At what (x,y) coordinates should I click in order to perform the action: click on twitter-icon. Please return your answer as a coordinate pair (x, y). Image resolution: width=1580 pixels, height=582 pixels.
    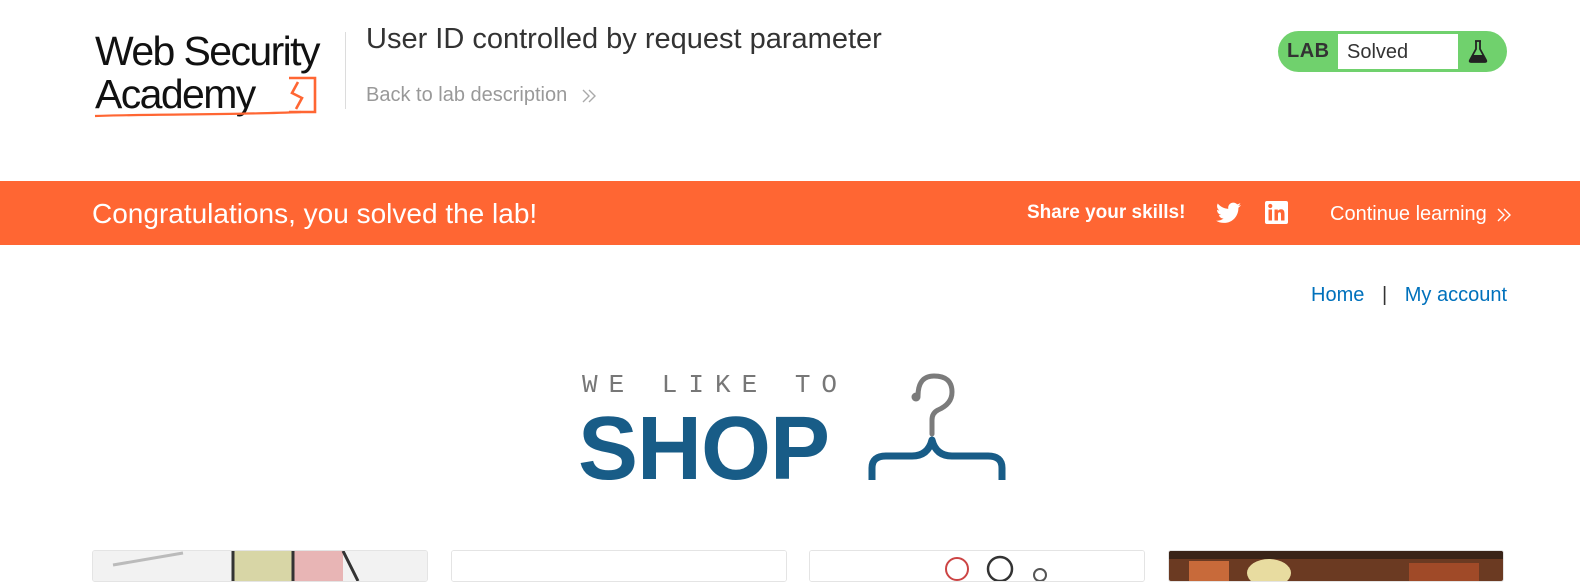
    Looking at the image, I should click on (1228, 212).